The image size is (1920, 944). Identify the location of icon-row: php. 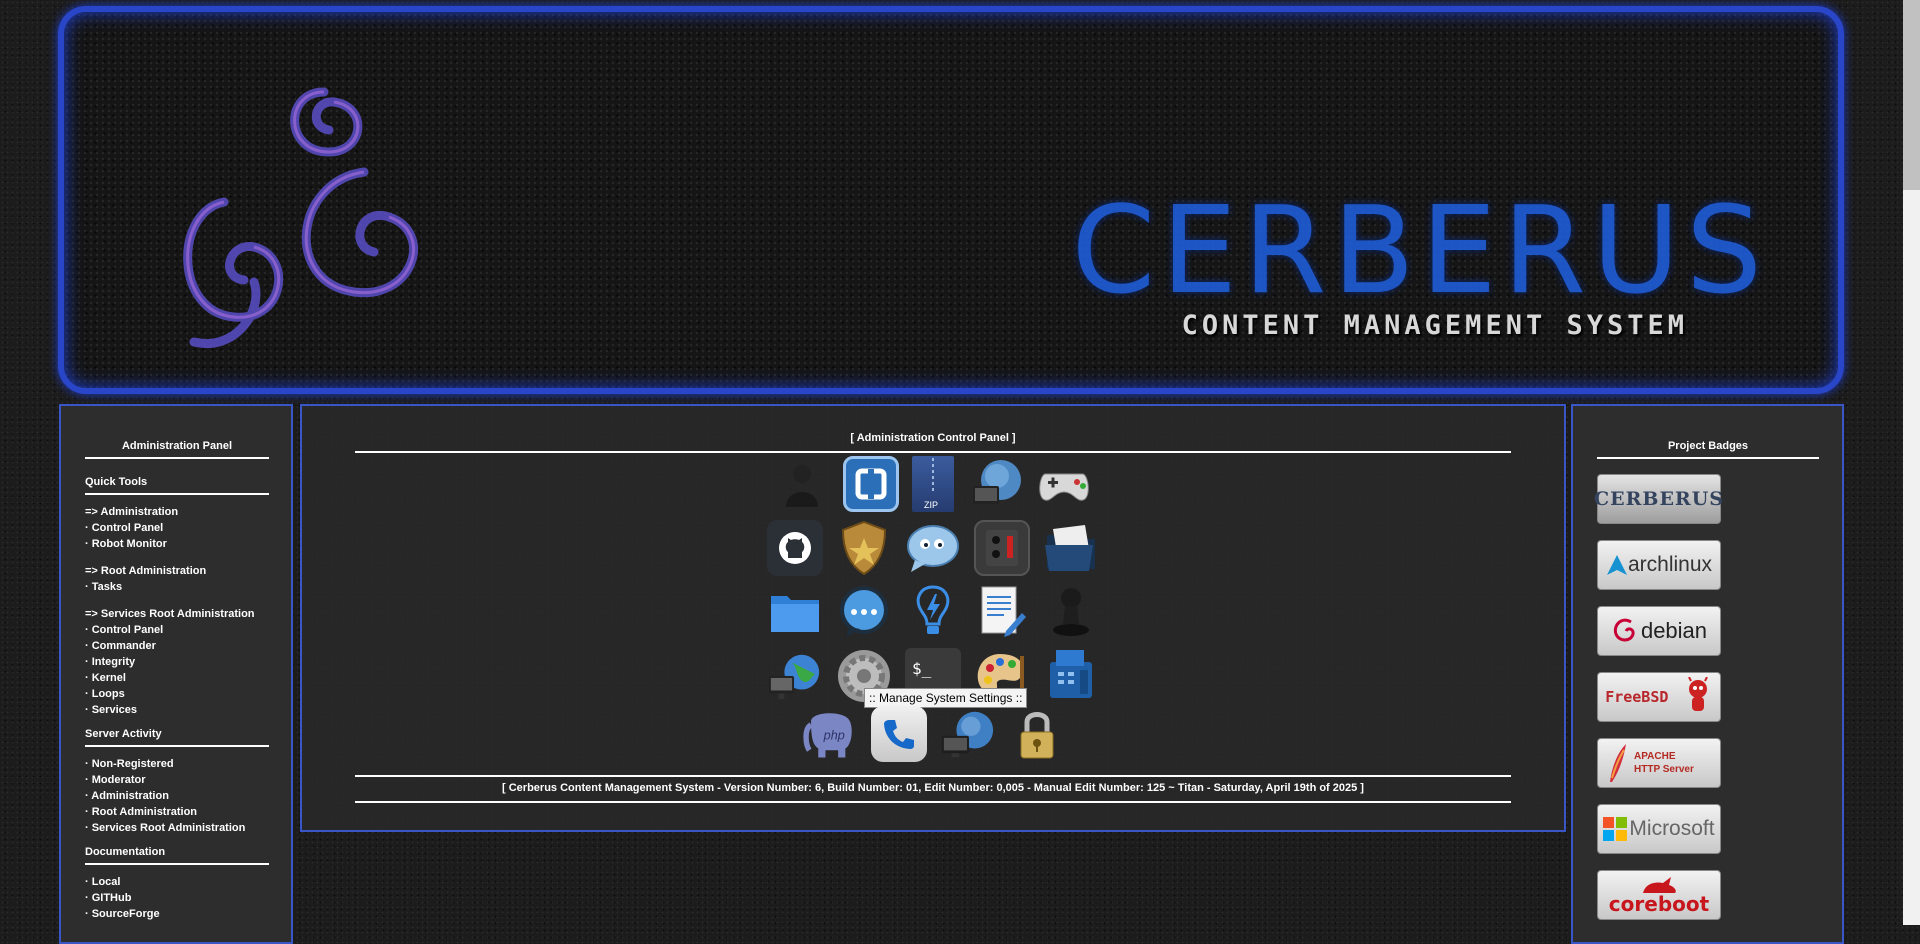
(933, 734).